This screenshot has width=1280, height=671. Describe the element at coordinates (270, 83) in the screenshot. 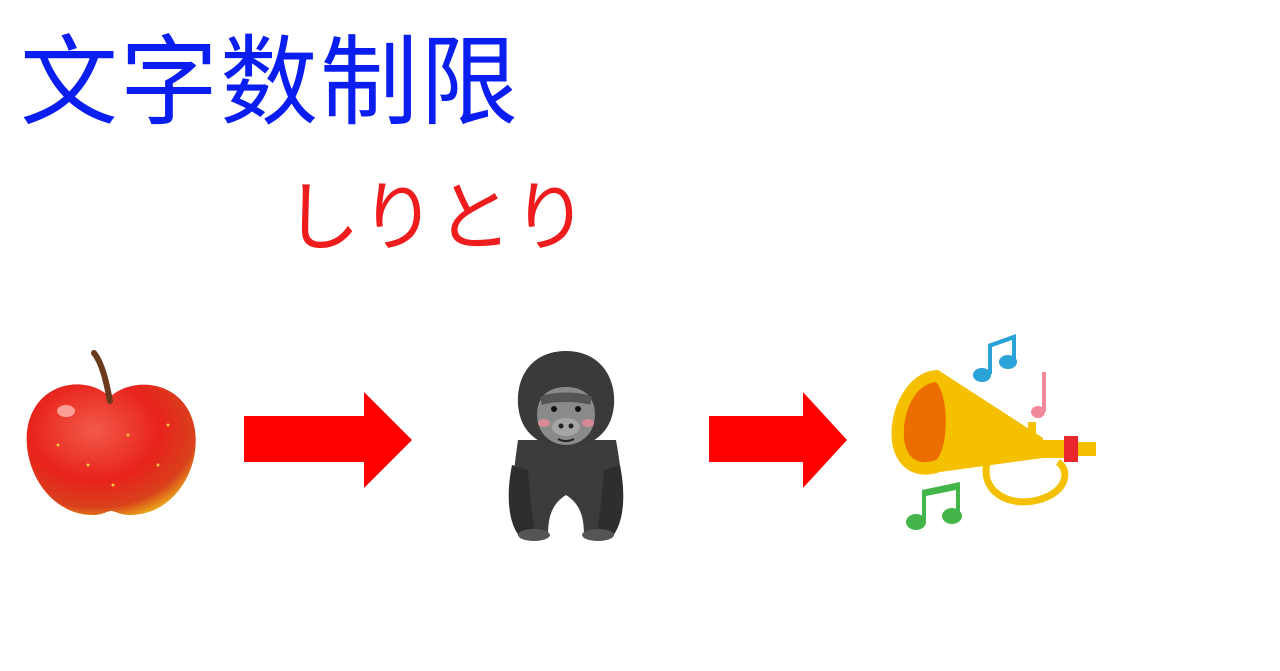

I see `page-title: 文字数制限` at that location.